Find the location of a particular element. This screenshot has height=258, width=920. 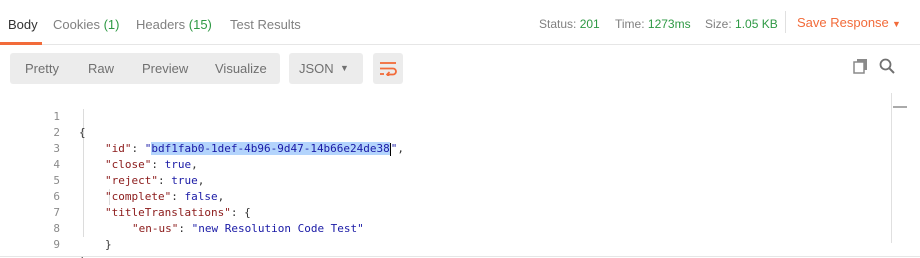

code-line: 7 "en-us": "new Resolution Code Test" is located at coordinates (181, 212).